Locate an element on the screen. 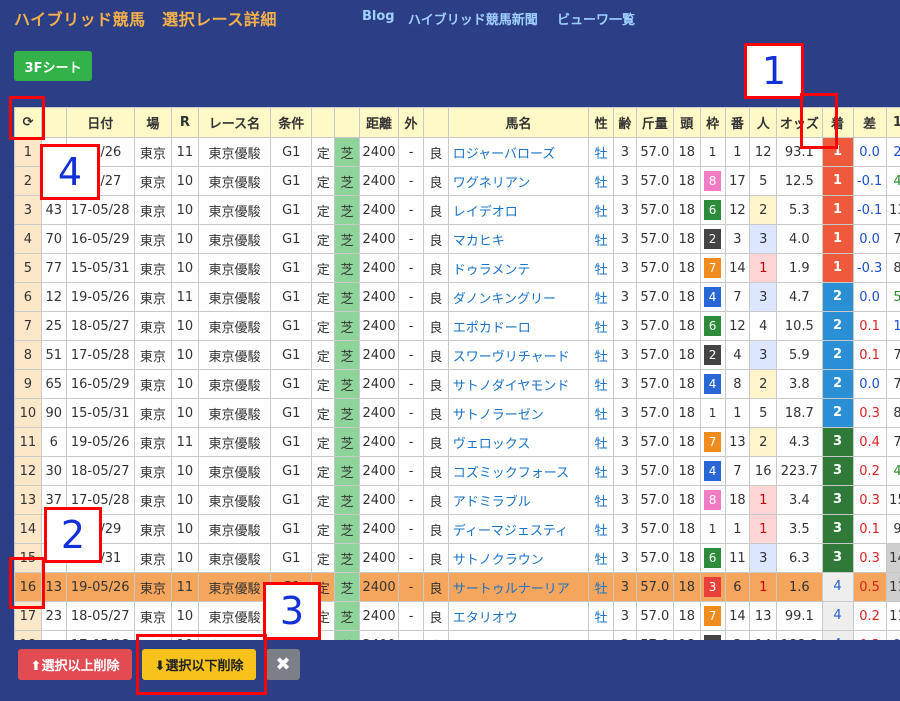 The width and height of the screenshot is (900, 701). race-date: 17-05/28 is located at coordinates (100, 635).